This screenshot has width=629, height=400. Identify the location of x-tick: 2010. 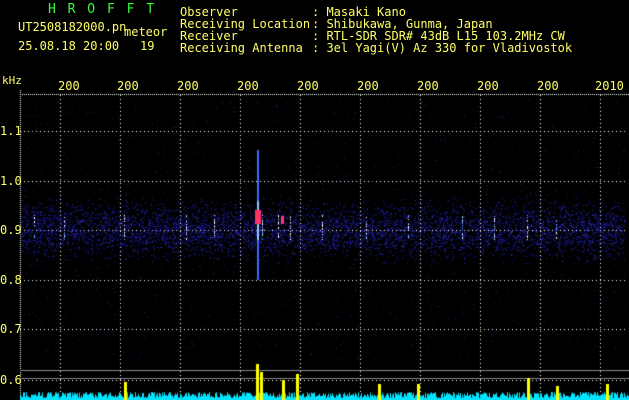
(609, 86).